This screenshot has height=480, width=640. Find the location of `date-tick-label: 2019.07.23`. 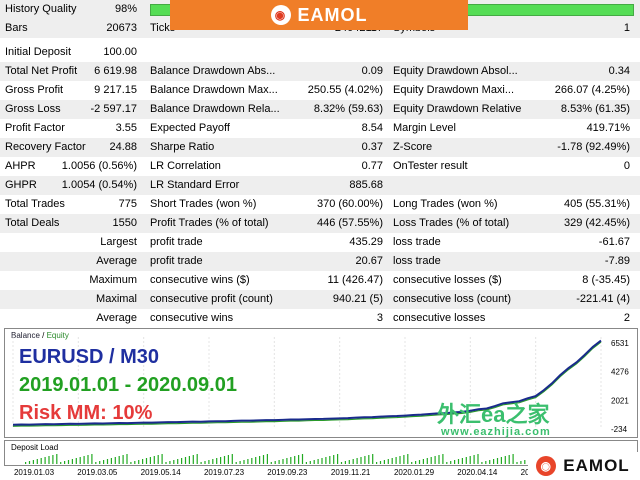

date-tick-label: 2019.07.23 is located at coordinates (224, 472).